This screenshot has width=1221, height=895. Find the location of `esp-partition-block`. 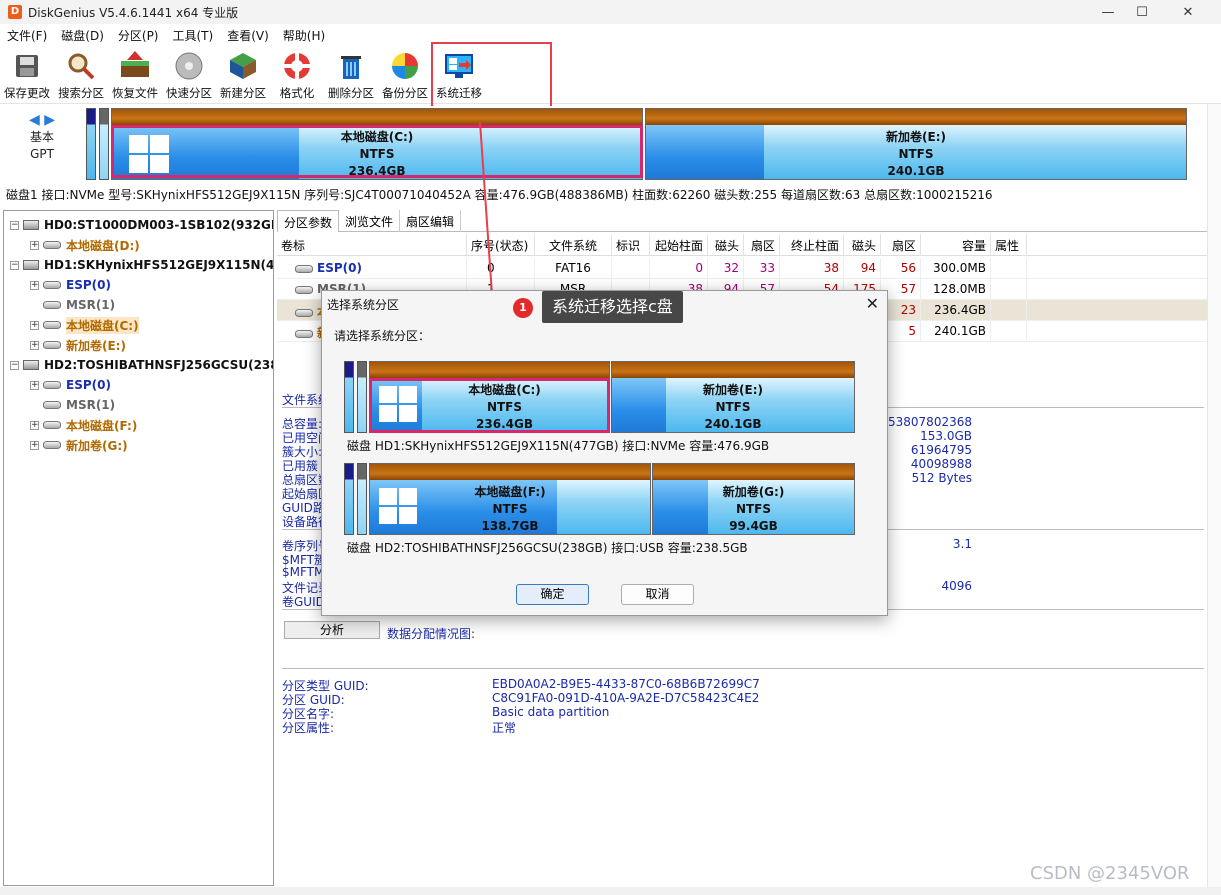

esp-partition-block is located at coordinates (91, 144).